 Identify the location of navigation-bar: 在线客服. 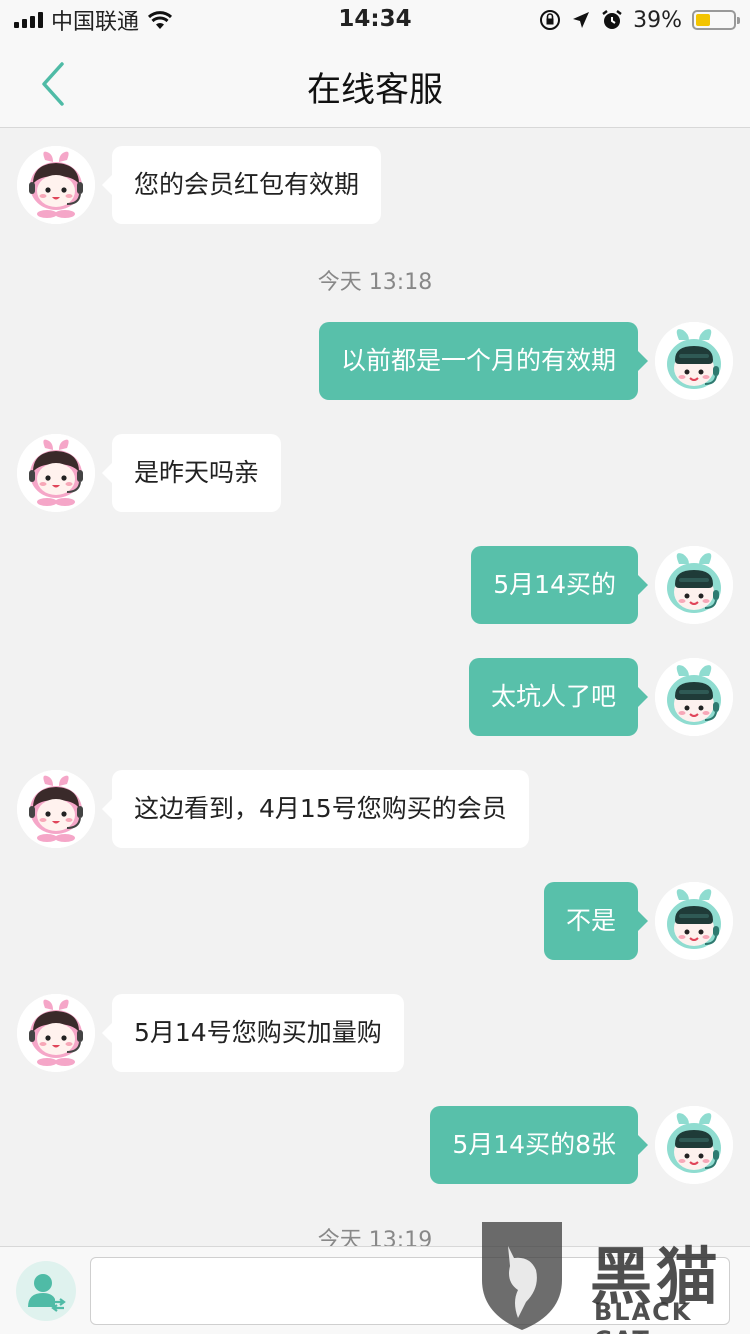
(375, 84).